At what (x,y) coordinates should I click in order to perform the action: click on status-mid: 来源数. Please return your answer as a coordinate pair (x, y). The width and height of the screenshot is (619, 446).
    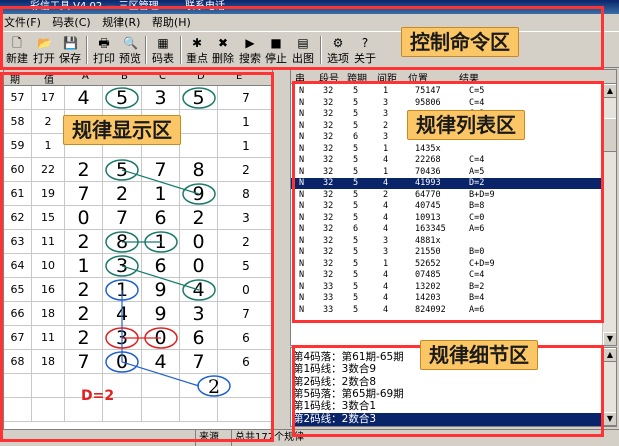
    Looking at the image, I should click on (213, 438).